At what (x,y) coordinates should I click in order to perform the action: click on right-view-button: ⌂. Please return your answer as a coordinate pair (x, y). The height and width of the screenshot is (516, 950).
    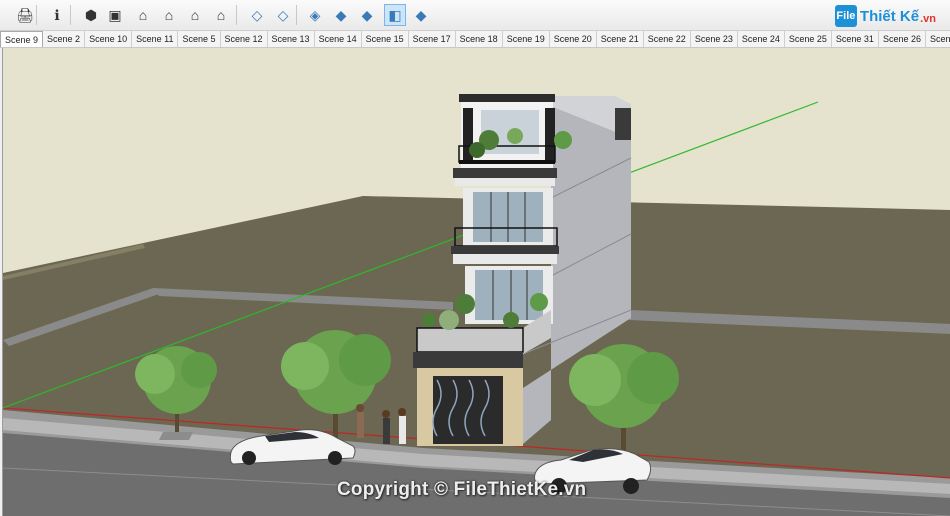
    Looking at the image, I should click on (169, 15).